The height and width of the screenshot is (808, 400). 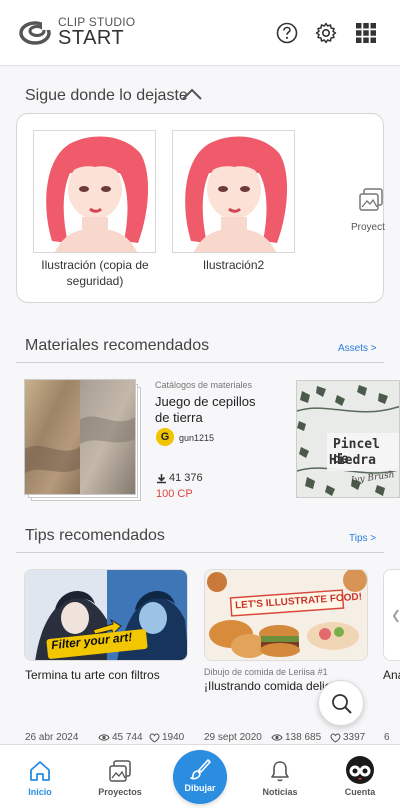 I want to click on home-icon, so click(x=40, y=771).